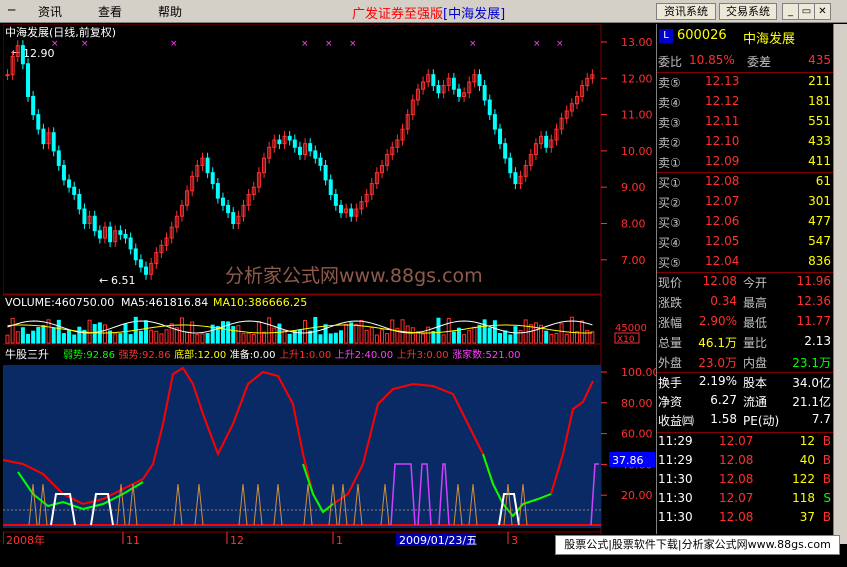 The image size is (847, 567). I want to click on bid-price: 12.05, so click(722, 241).